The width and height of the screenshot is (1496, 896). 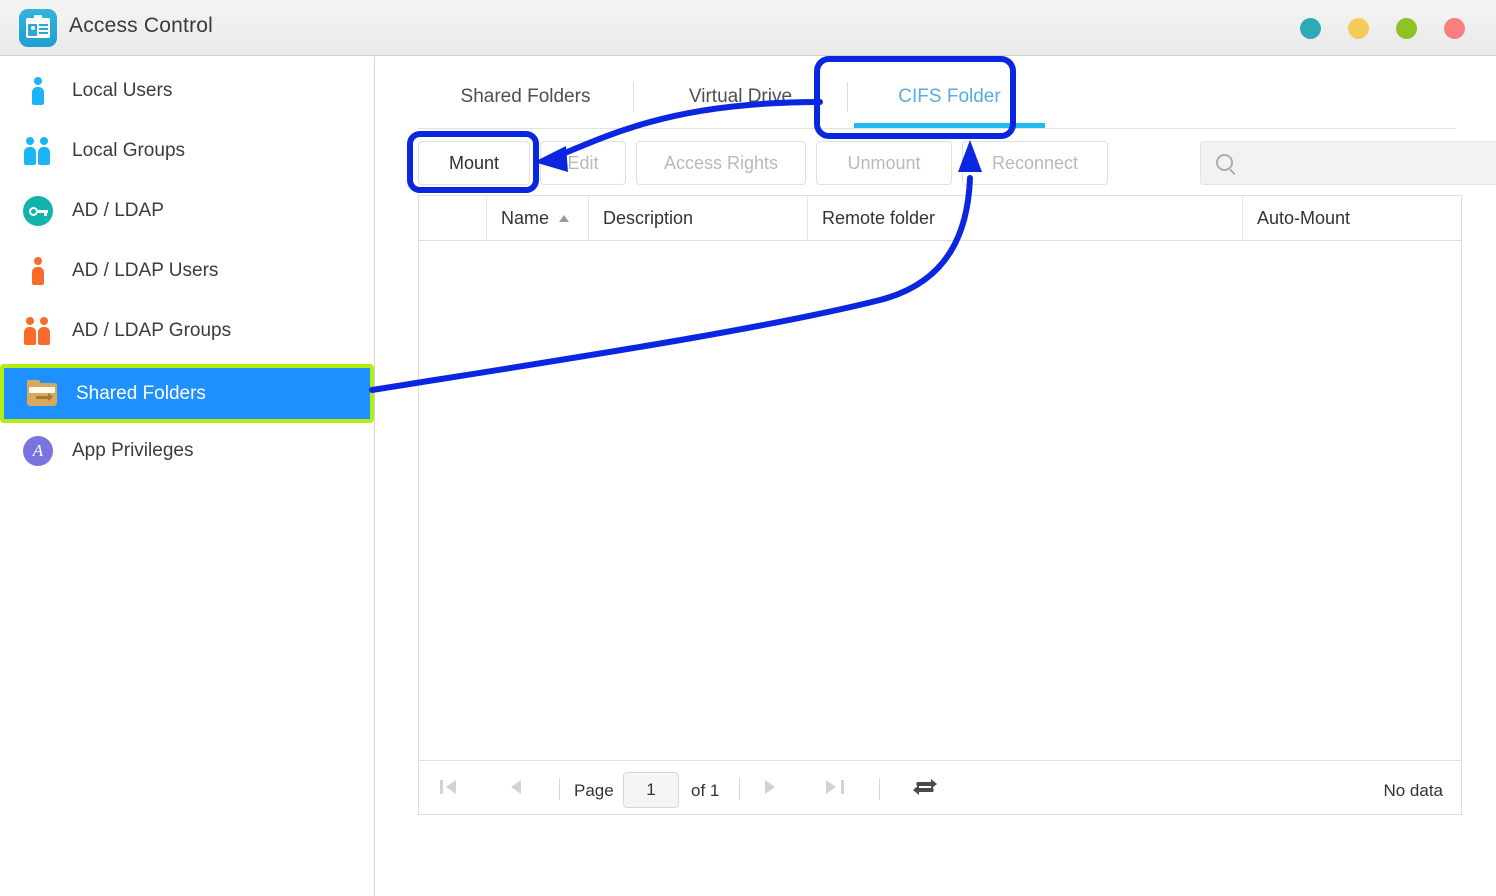 I want to click on page-label: Page, so click(x=594, y=790).